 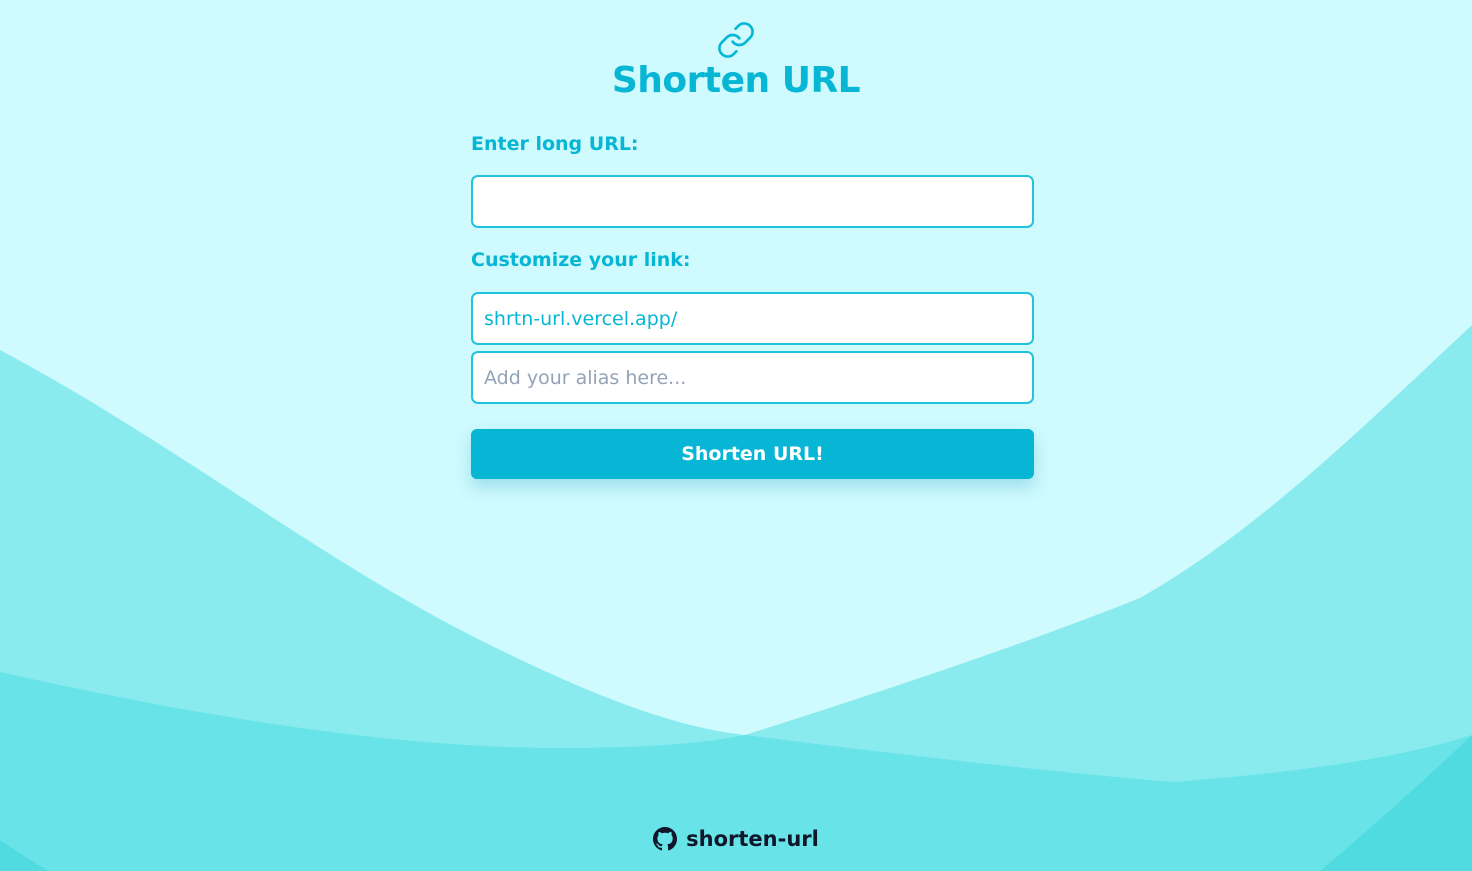 I want to click on alias-input, so click(x=752, y=377).